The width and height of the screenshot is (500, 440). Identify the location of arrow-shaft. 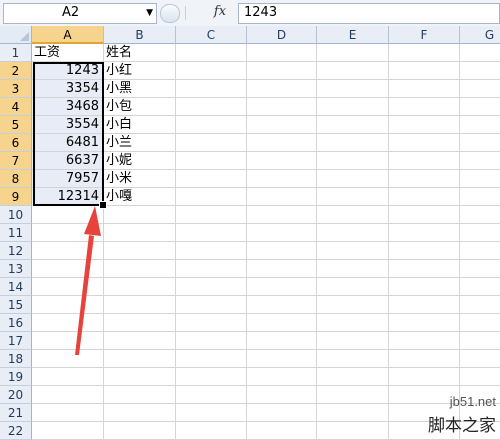
(84, 295).